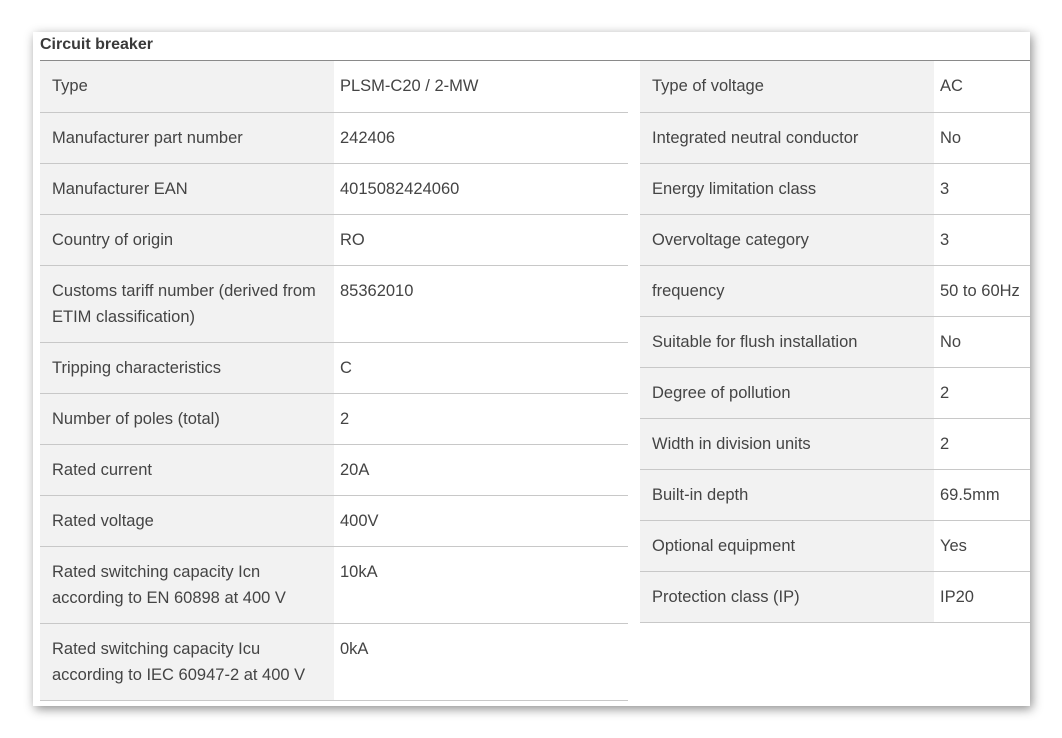 The width and height of the screenshot is (1062, 738). Describe the element at coordinates (787, 393) in the screenshot. I see `spec-label: Degree of pollution` at that location.